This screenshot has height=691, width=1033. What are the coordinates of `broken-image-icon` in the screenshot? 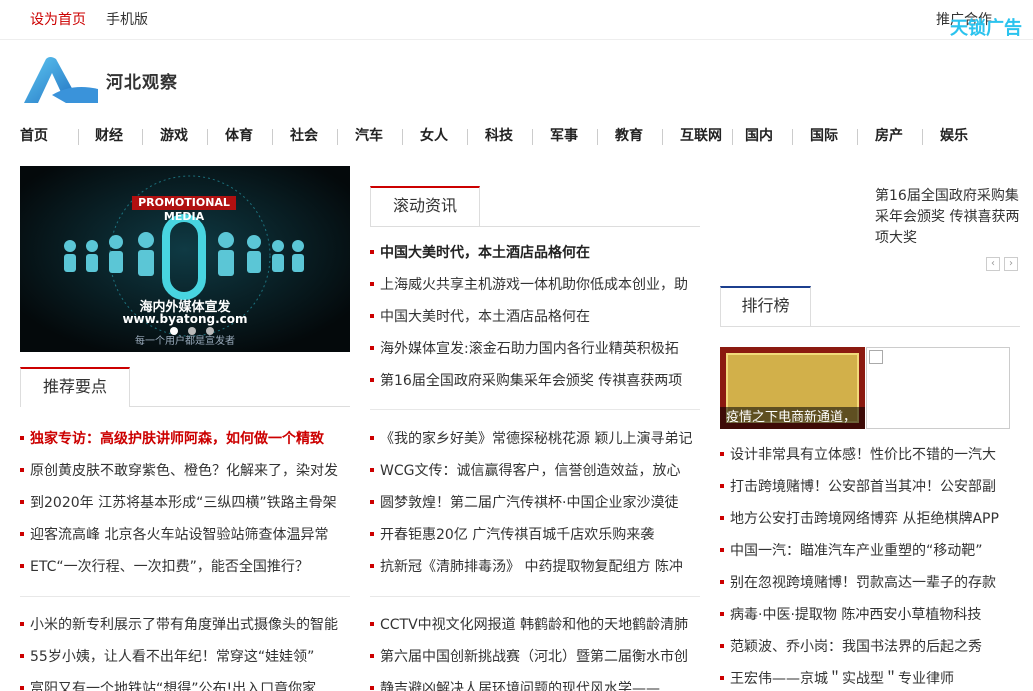 It's located at (876, 357).